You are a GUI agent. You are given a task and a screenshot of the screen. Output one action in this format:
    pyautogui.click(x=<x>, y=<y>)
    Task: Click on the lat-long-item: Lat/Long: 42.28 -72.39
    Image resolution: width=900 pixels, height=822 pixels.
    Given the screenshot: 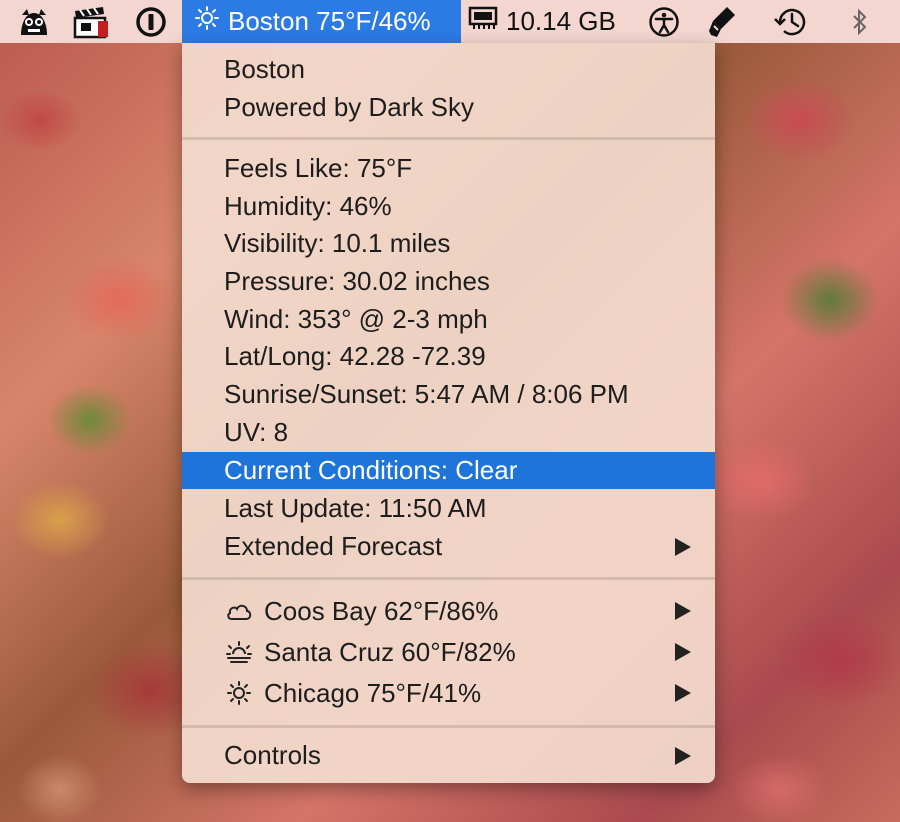 What is the action you would take?
    pyautogui.click(x=448, y=356)
    